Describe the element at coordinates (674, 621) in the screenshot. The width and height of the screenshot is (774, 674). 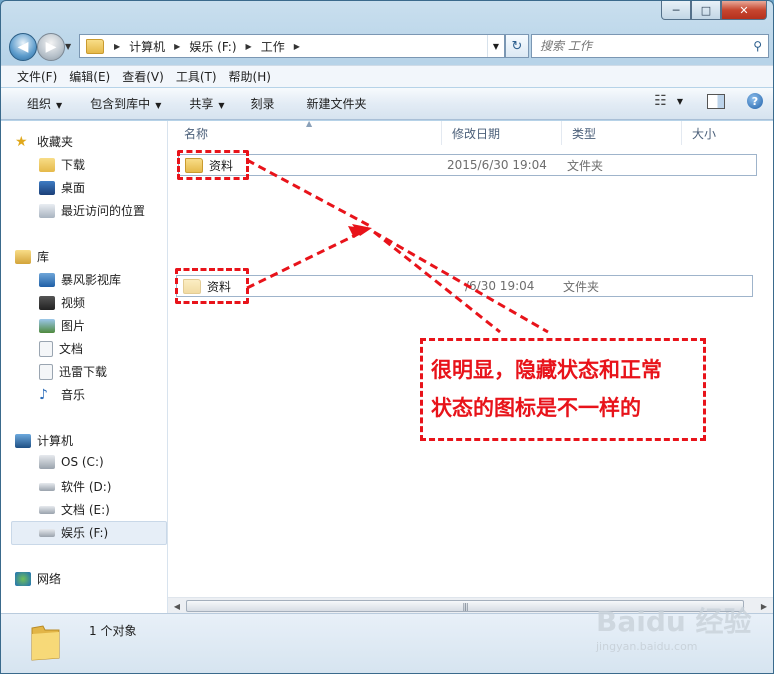
I see `watermark-logo: Baidu 经验` at that location.